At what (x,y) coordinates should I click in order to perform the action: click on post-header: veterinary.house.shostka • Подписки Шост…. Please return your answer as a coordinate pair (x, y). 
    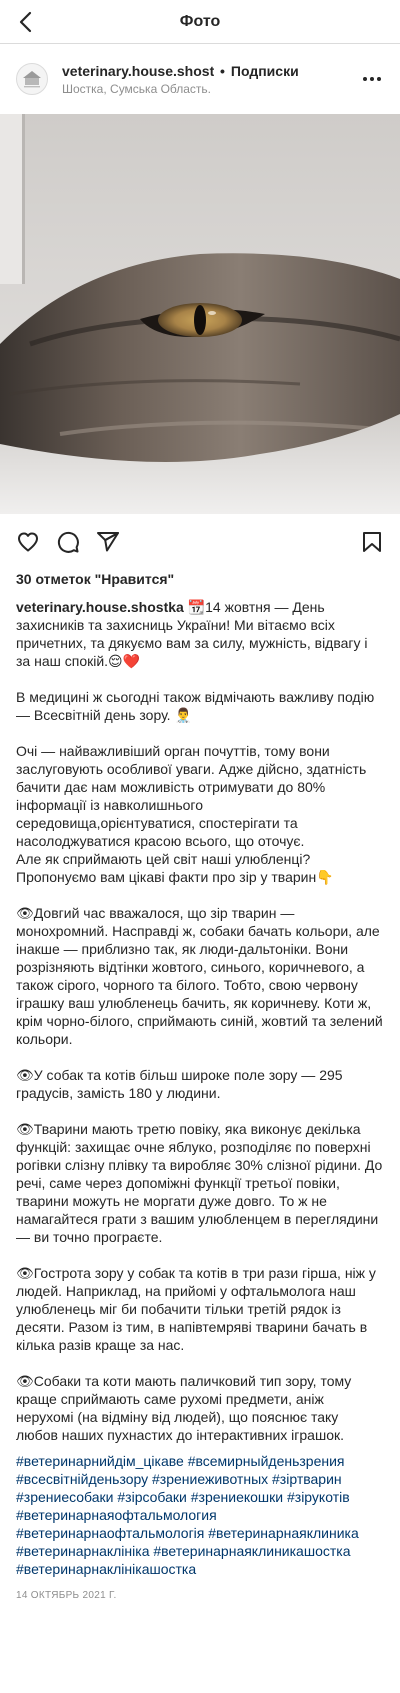
    Looking at the image, I should click on (200, 79).